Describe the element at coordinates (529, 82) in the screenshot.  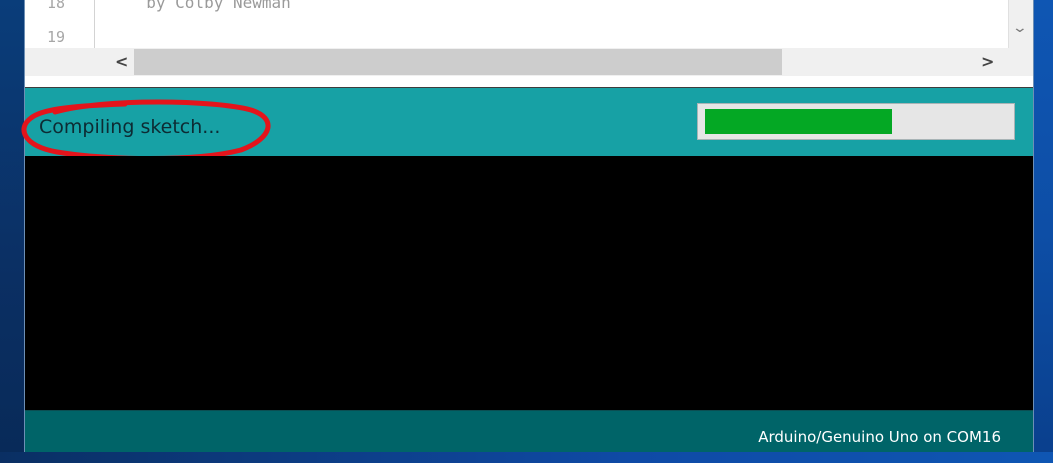
I see `editor-console-splitter` at that location.